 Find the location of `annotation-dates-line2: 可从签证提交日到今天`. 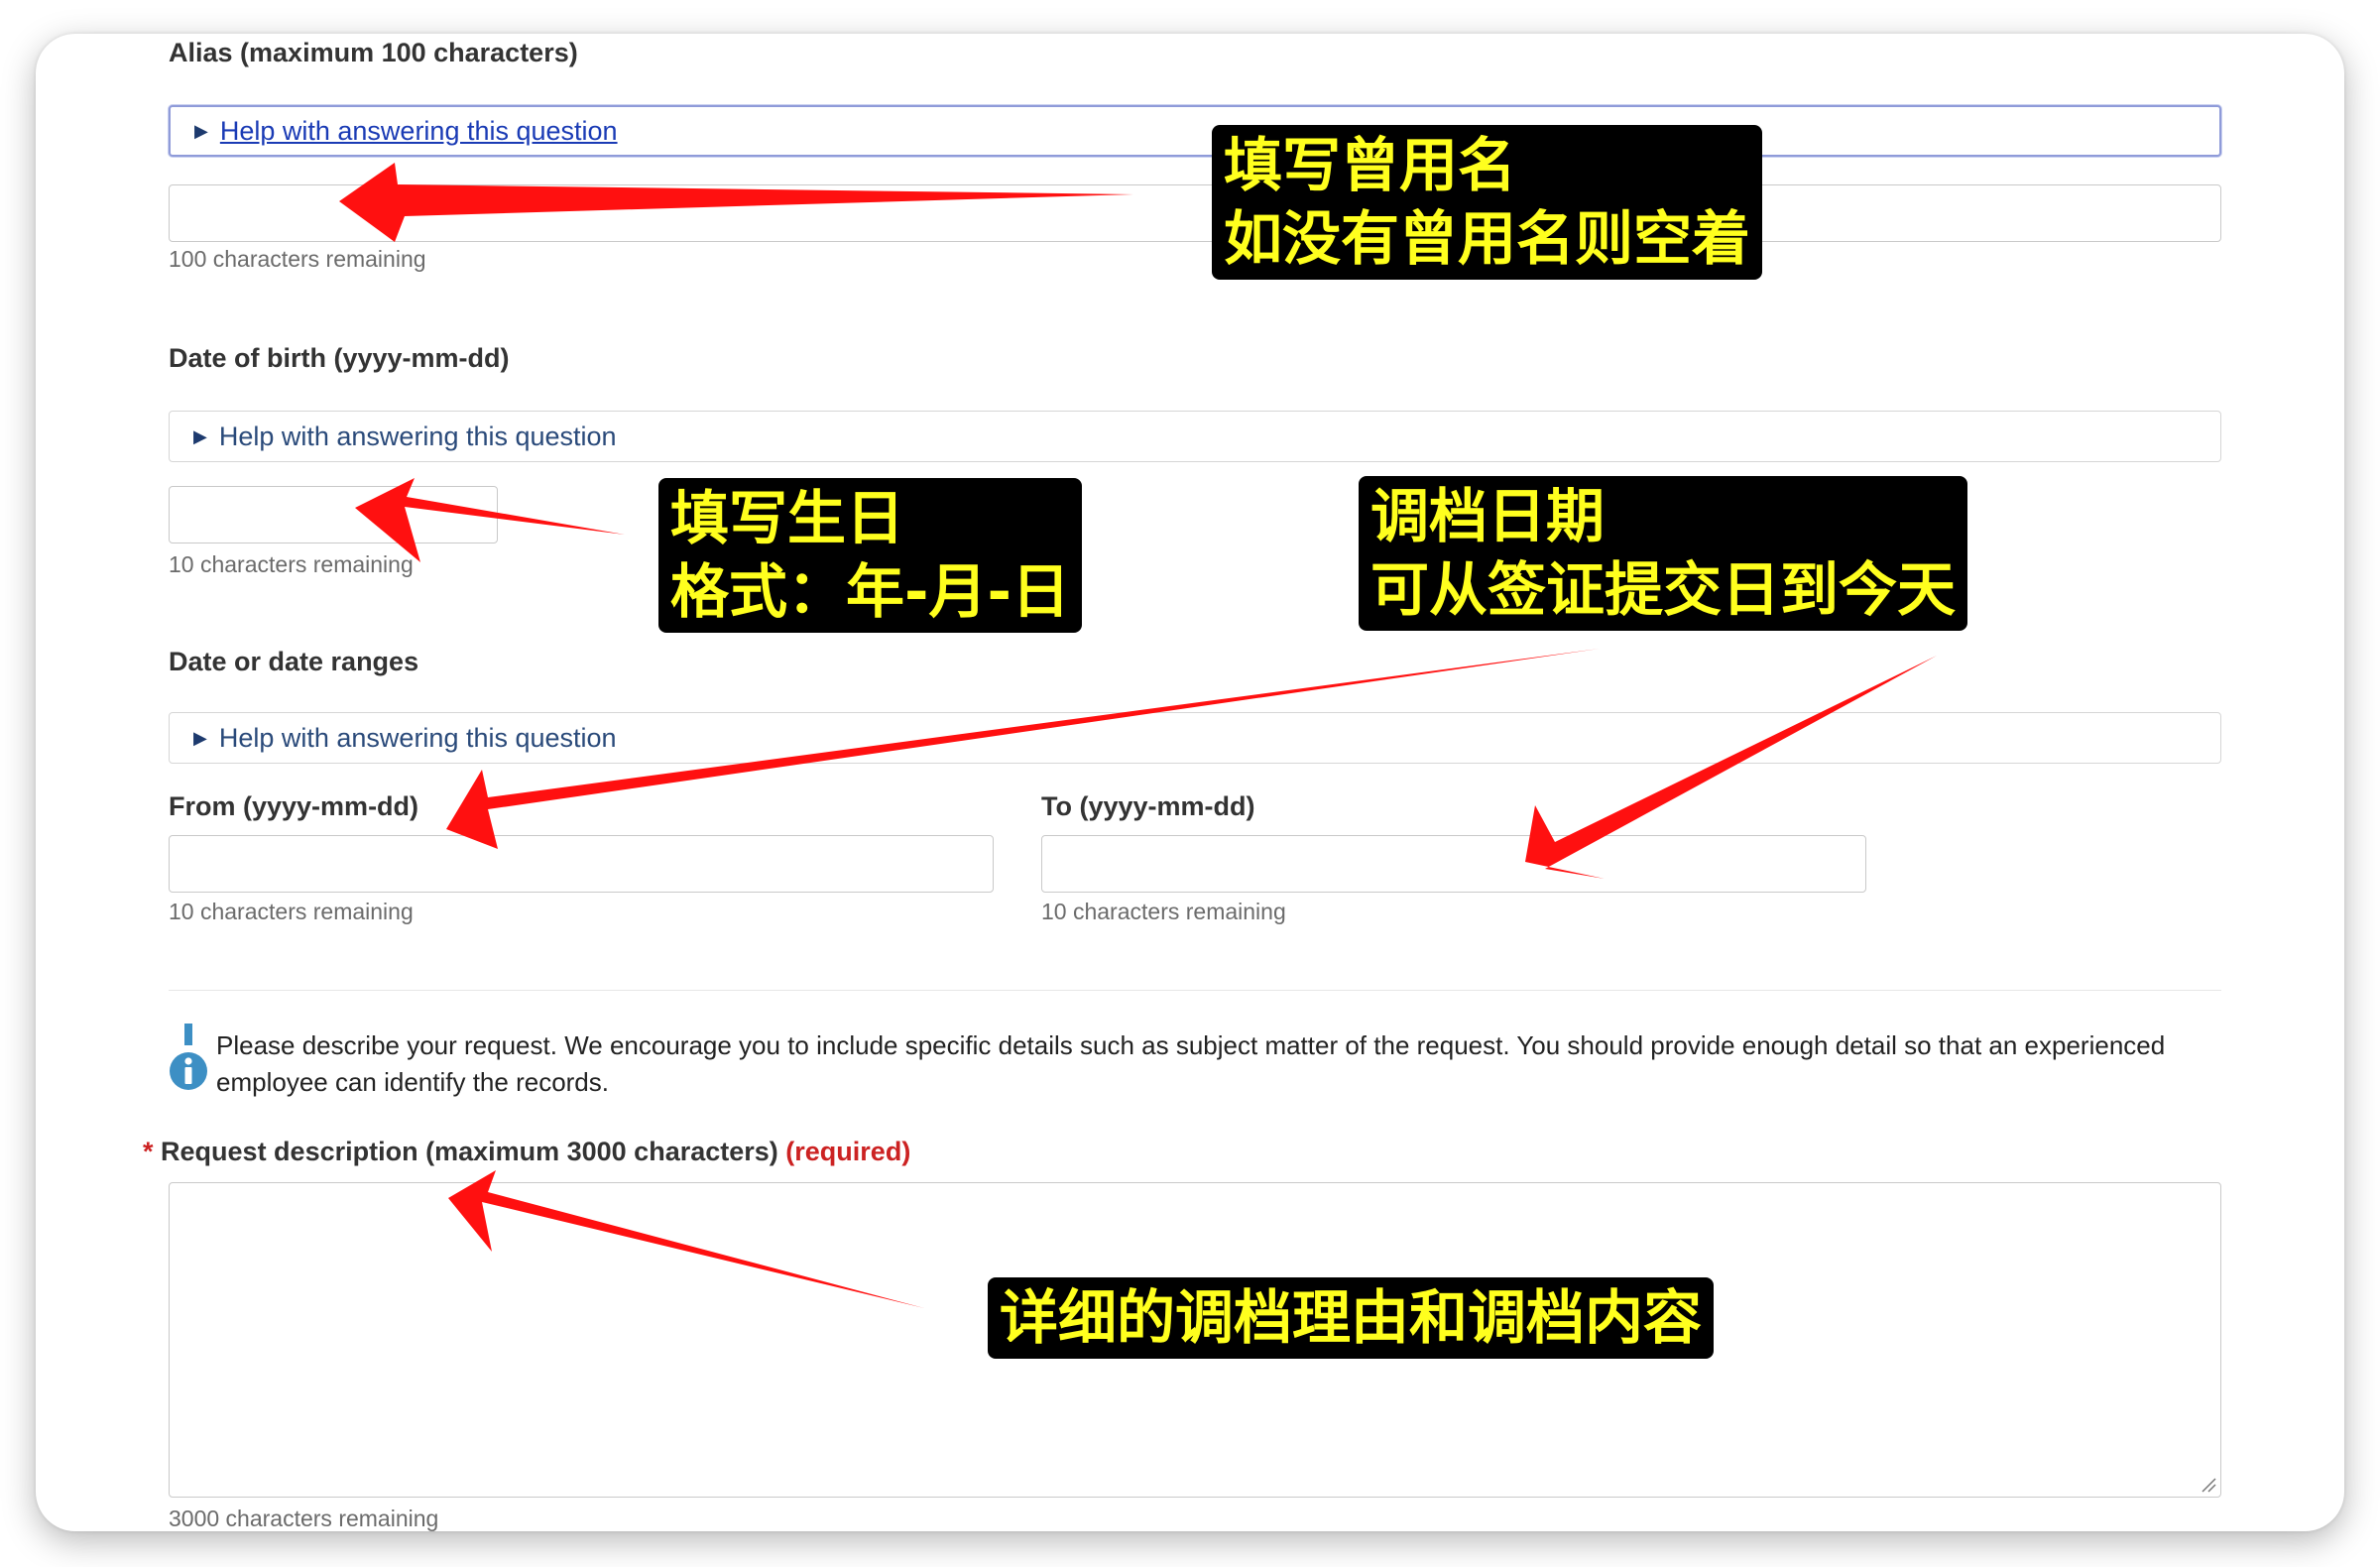

annotation-dates-line2: 可从签证提交日到今天 is located at coordinates (1663, 589).